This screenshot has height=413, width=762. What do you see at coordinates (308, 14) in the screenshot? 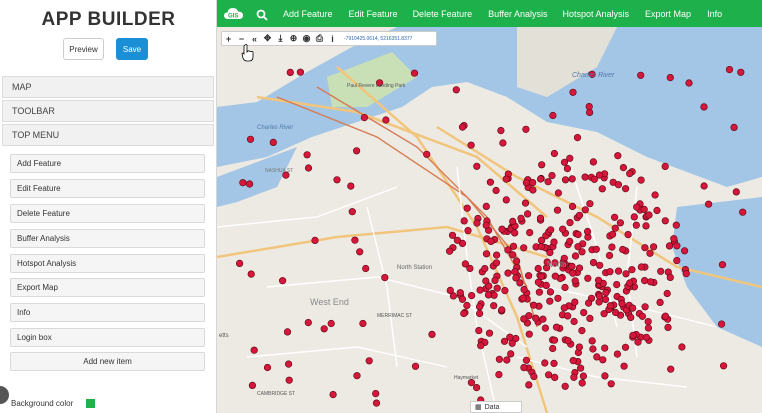
I see `nav-add-feature: Add Feature` at bounding box center [308, 14].